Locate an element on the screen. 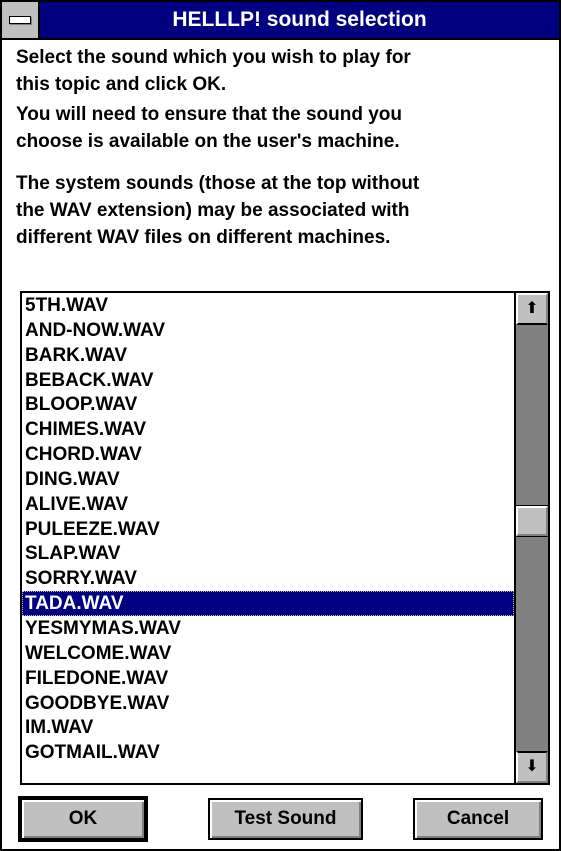  list-item: IM.WAV is located at coordinates (268, 727).